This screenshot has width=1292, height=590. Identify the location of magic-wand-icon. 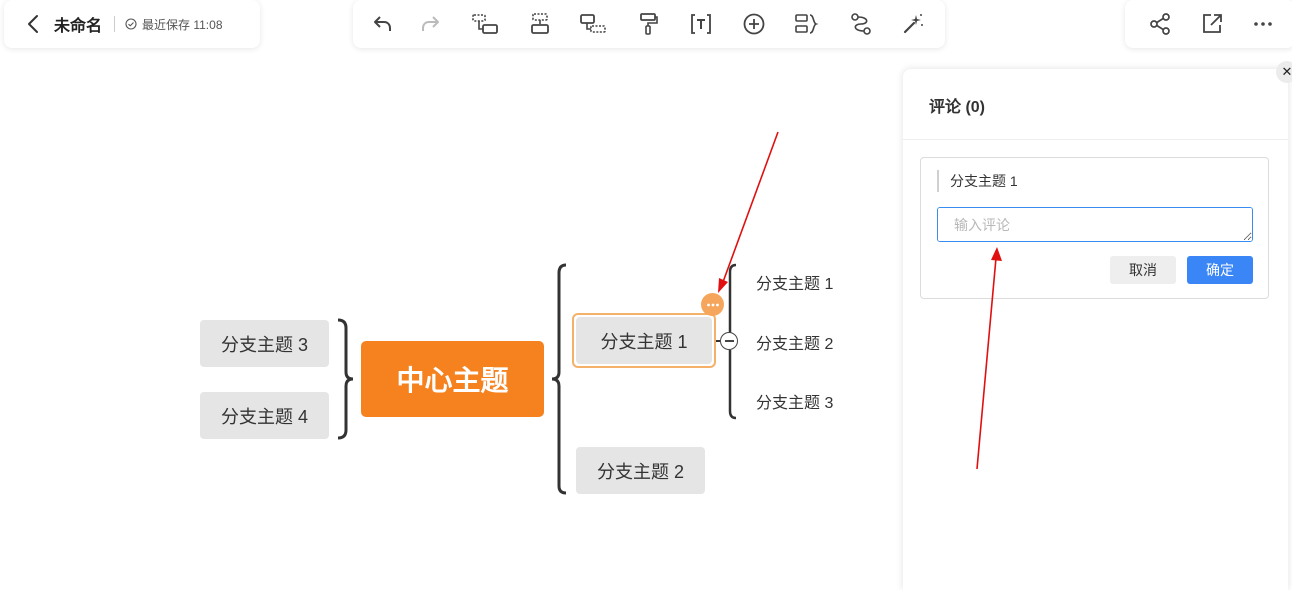
(913, 24).